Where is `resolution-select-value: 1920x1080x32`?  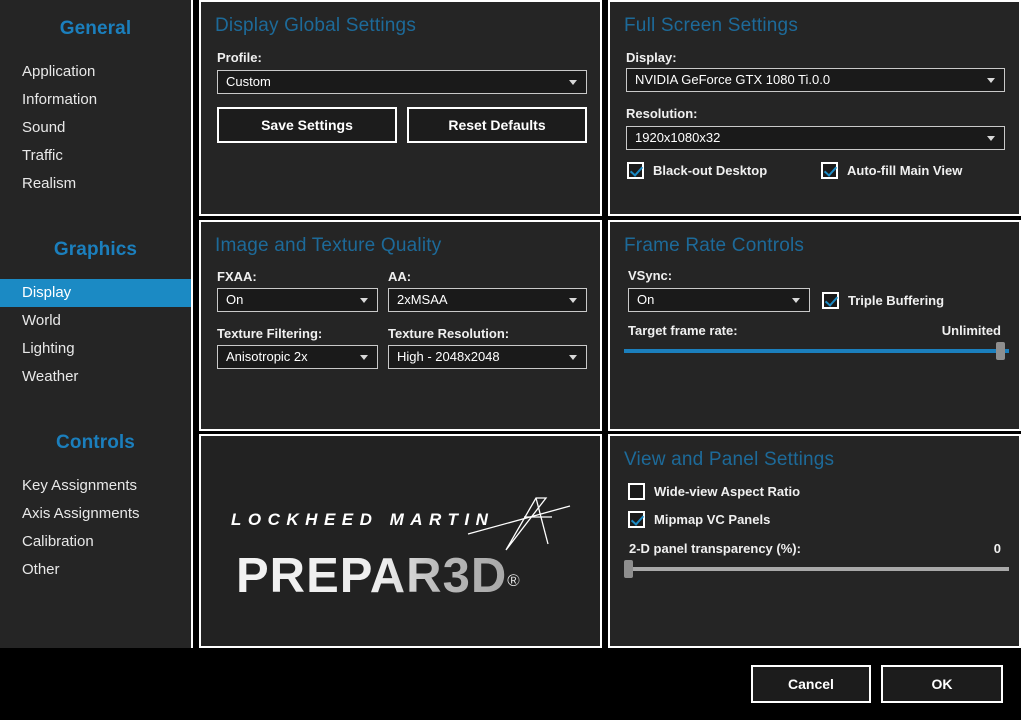
resolution-select-value: 1920x1080x32 is located at coordinates (678, 137).